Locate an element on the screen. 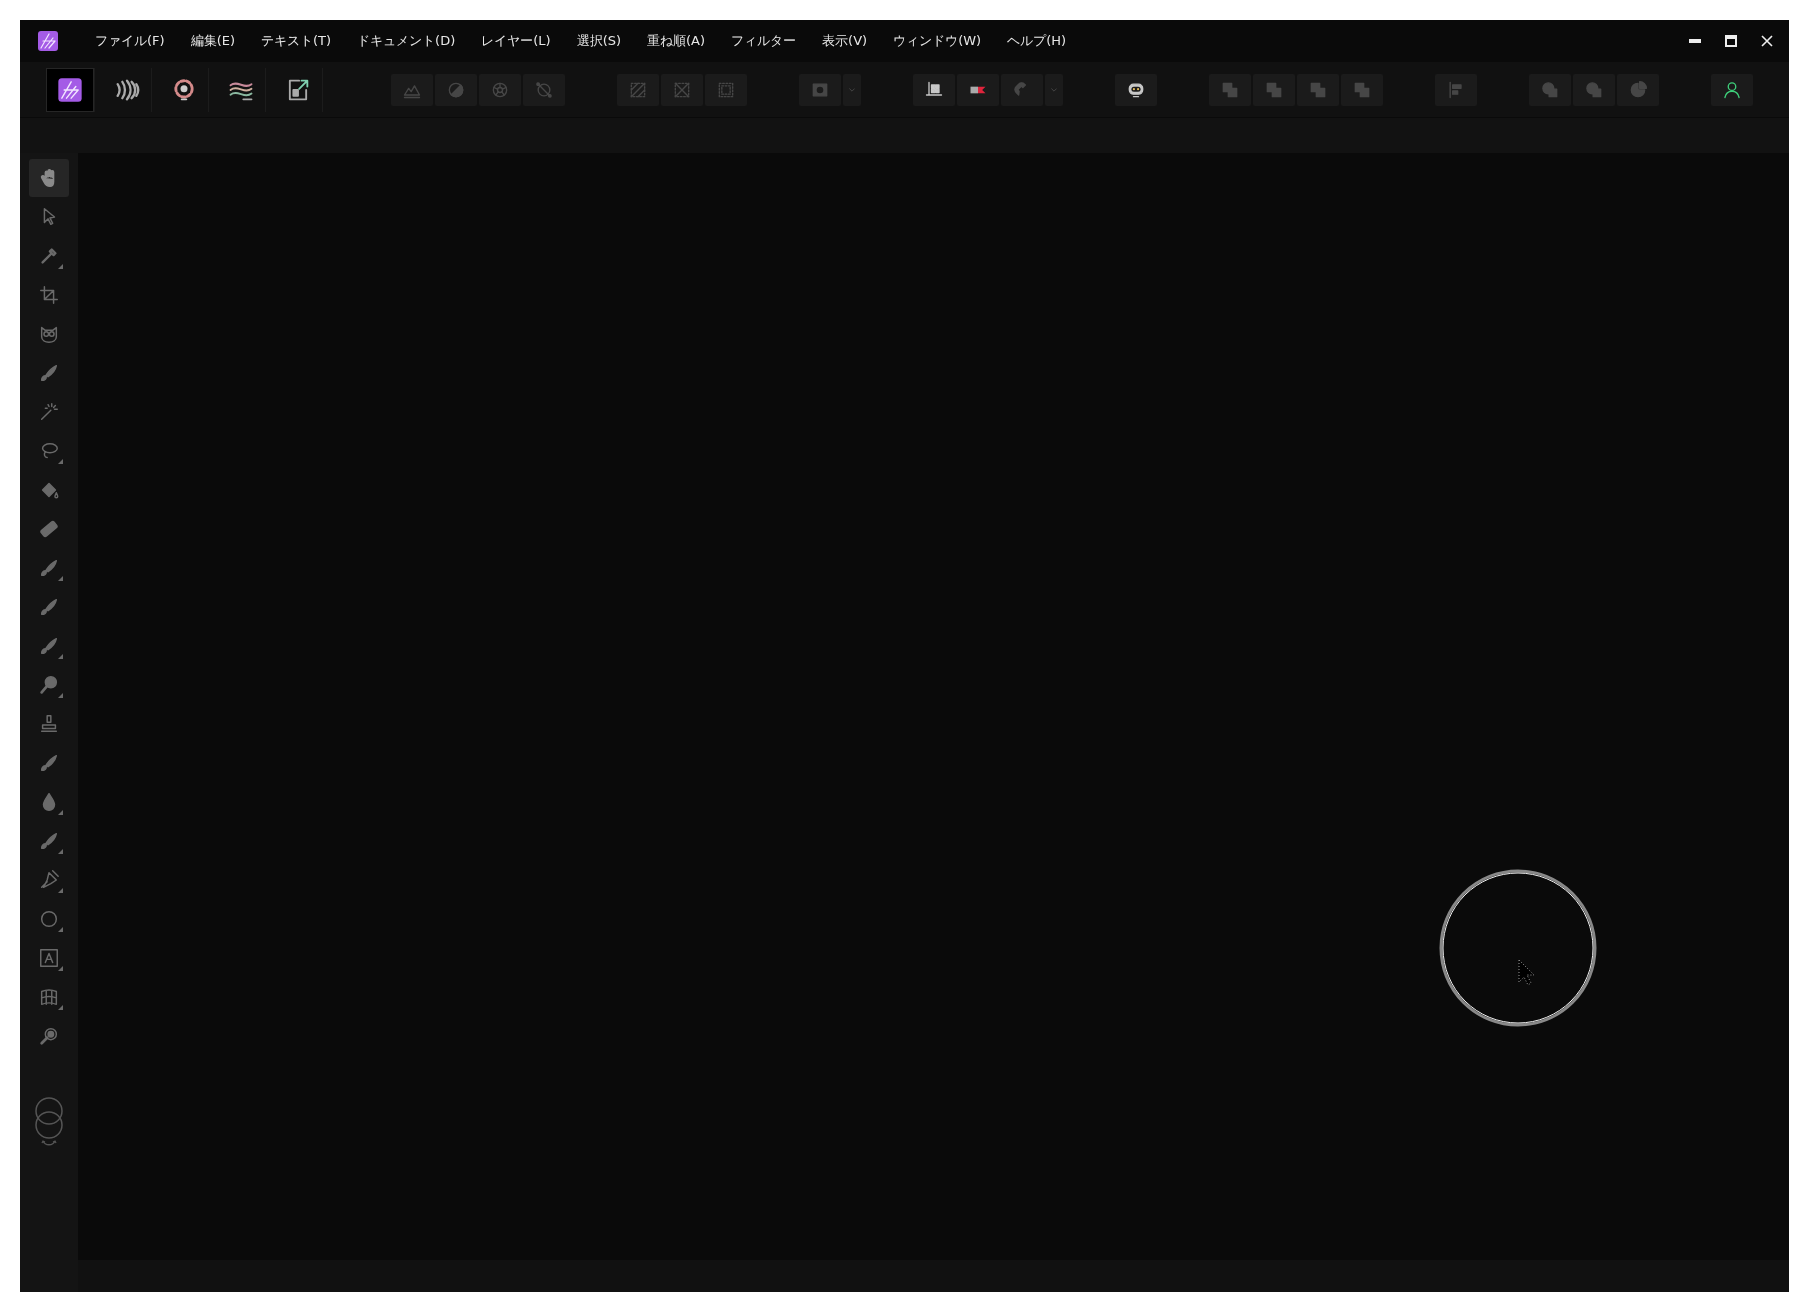  menu-item: フィルター is located at coordinates (764, 41).